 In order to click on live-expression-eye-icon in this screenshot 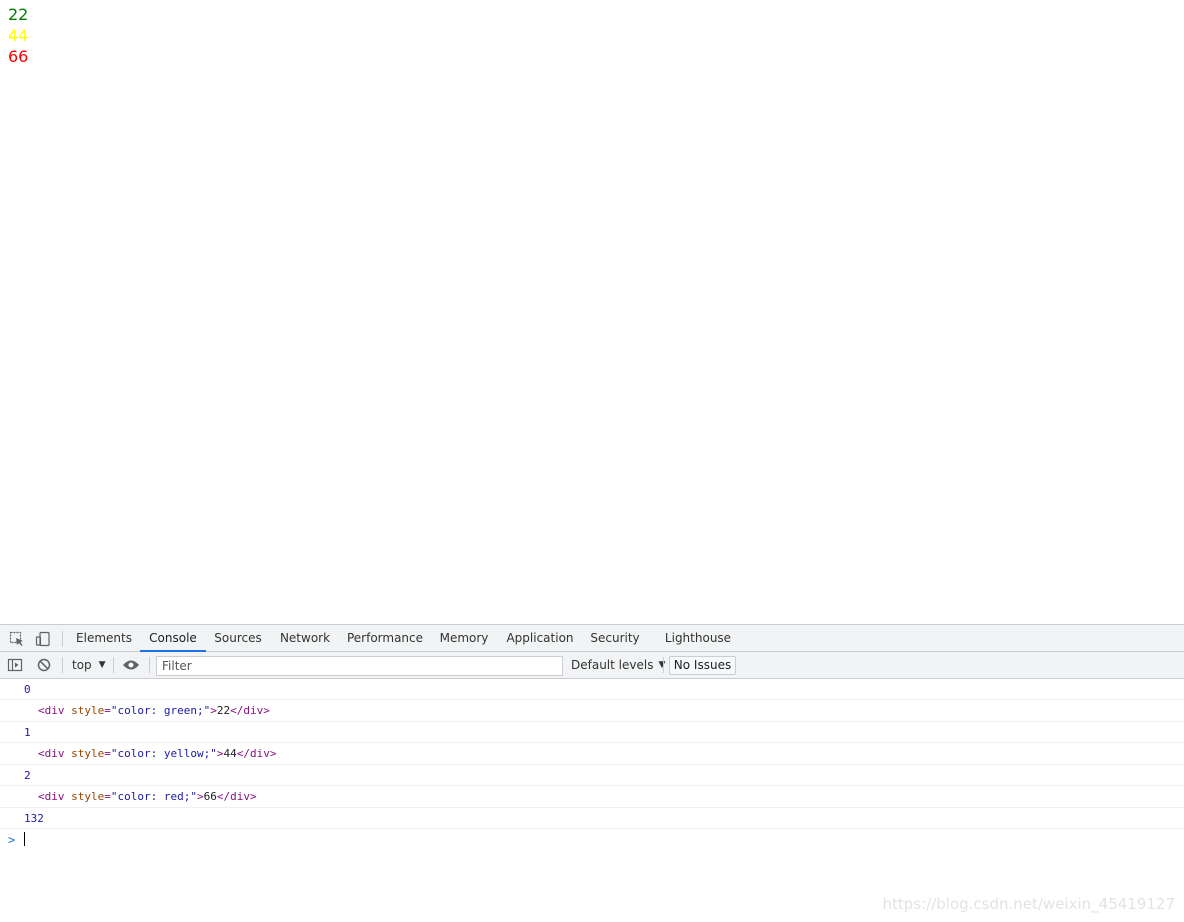, I will do `click(131, 665)`.